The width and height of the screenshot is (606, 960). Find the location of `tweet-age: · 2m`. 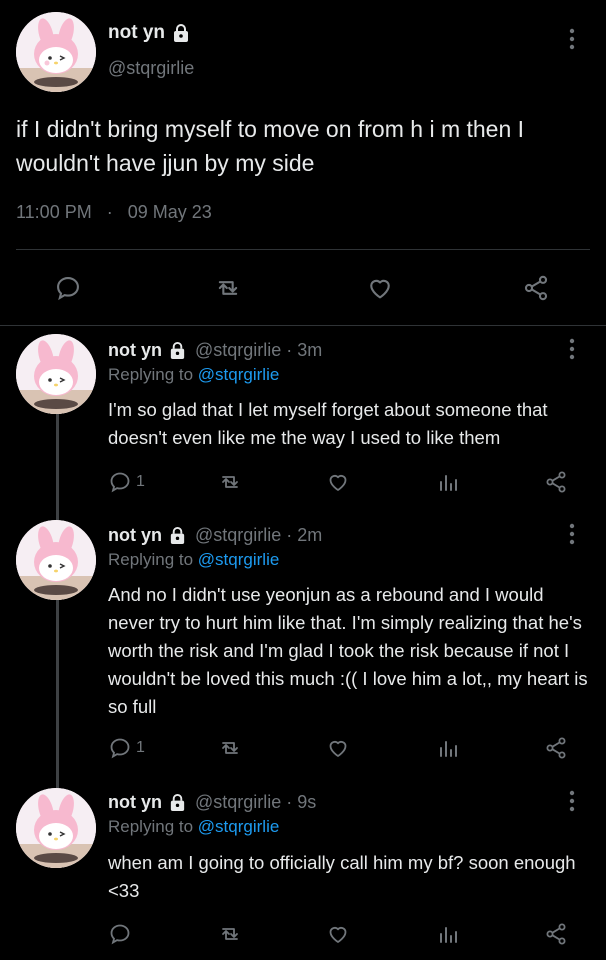

tweet-age: · 2m is located at coordinates (304, 535).